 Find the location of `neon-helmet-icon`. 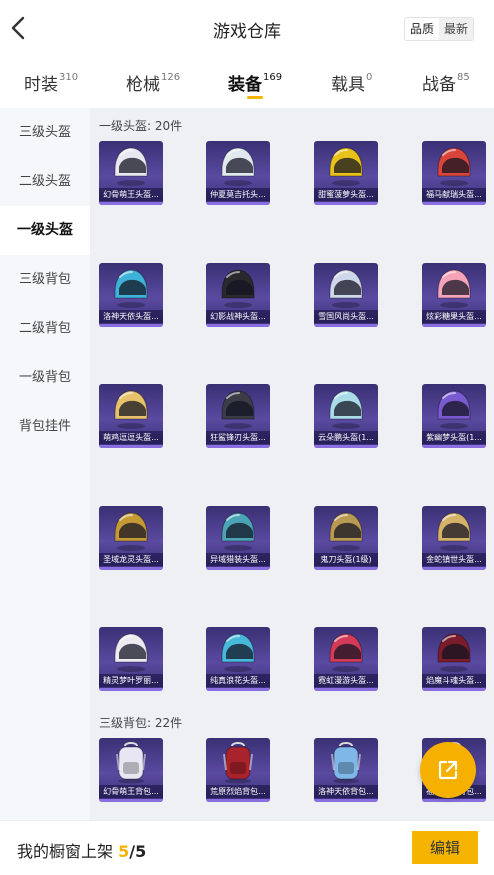

neon-helmet-icon is located at coordinates (346, 652).